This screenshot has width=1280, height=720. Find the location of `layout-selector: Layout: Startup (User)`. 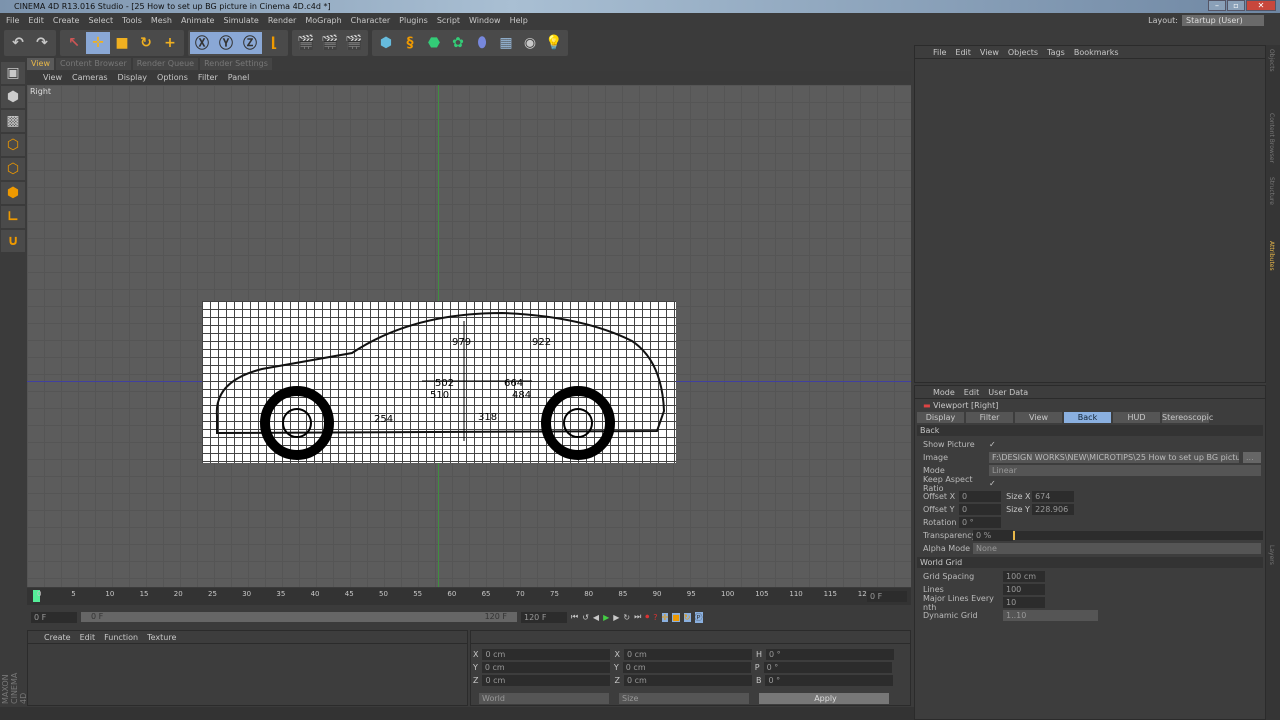

layout-selector: Layout: Startup (User) is located at coordinates (1206, 20).